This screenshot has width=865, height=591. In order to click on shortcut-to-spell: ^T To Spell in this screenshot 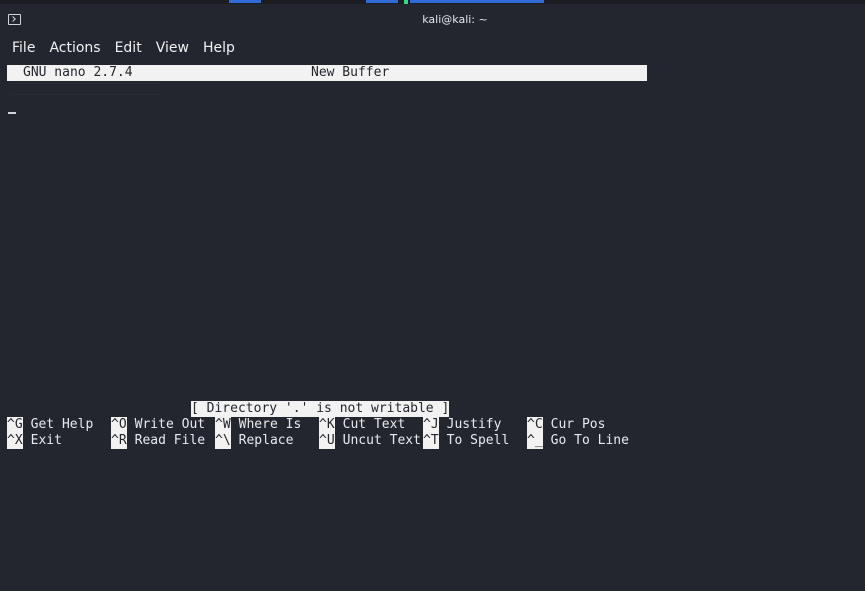, I will do `click(466, 441)`.